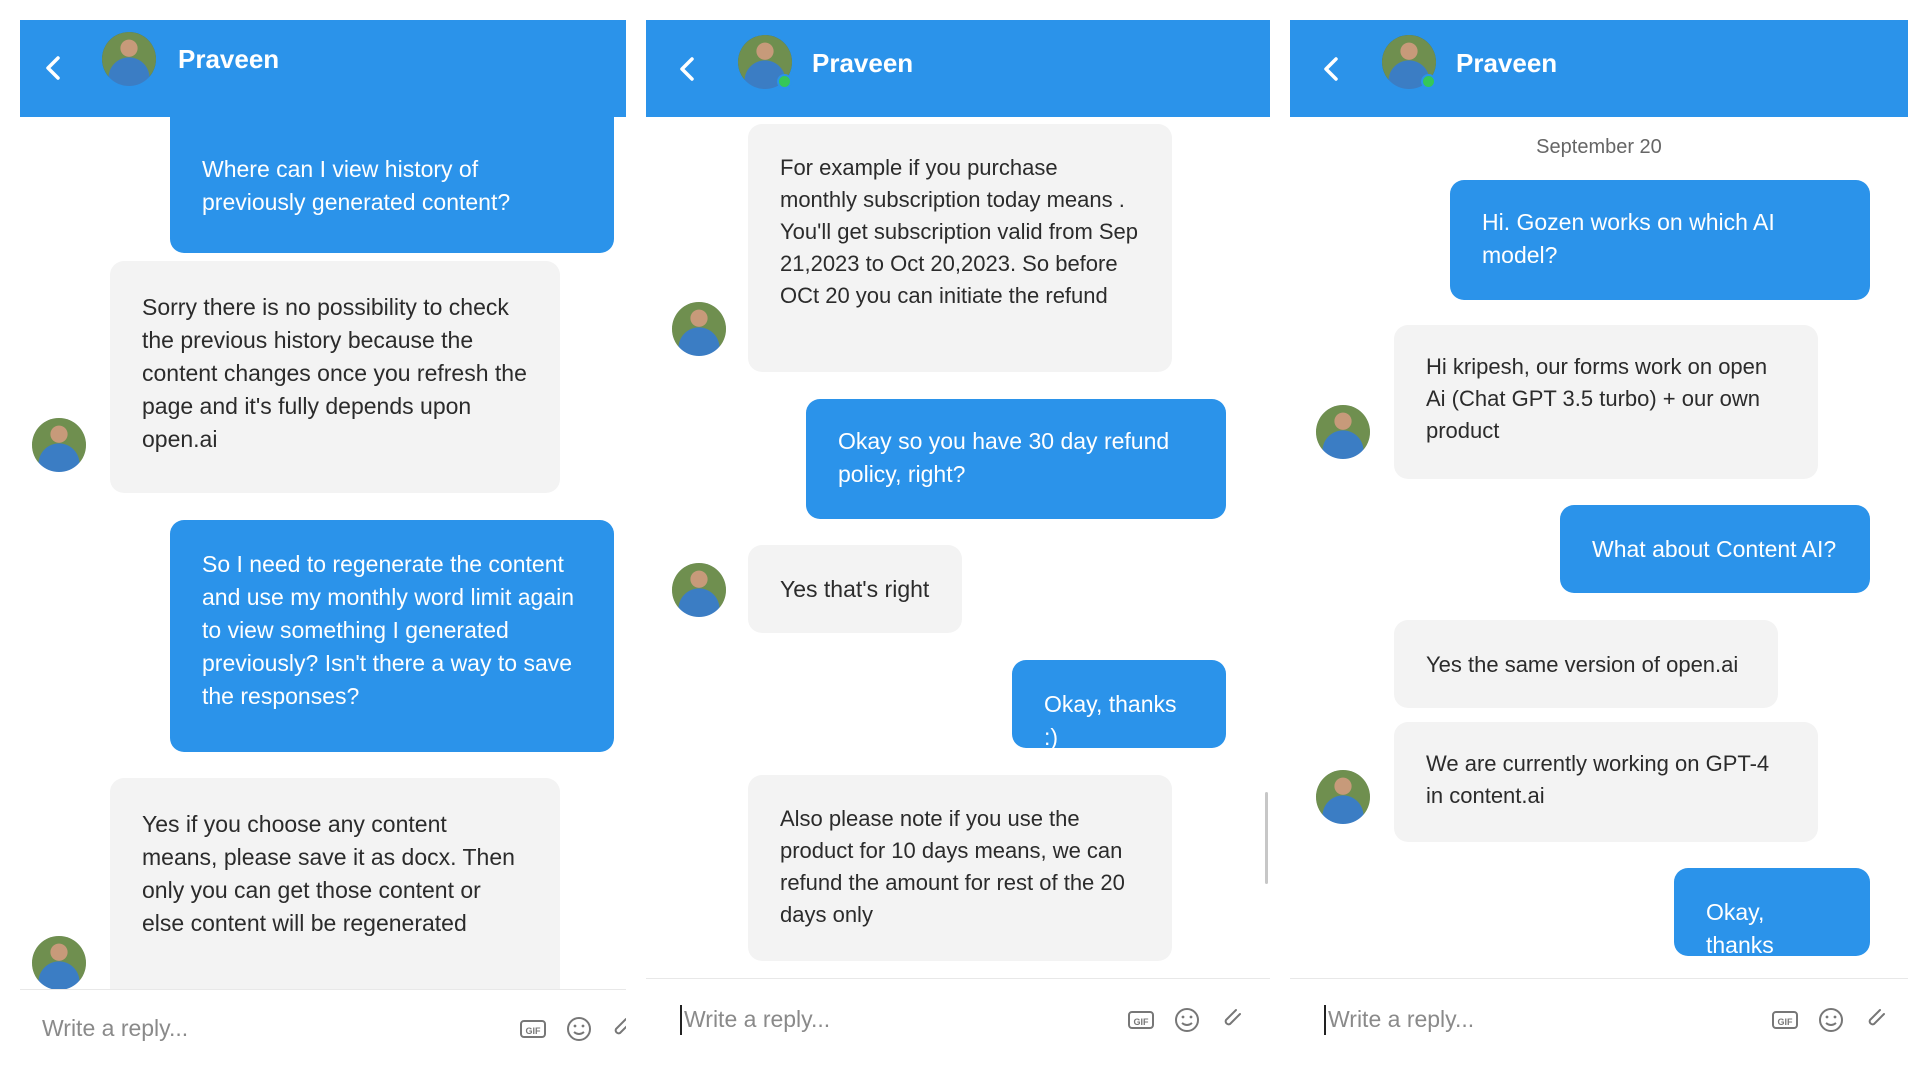  What do you see at coordinates (1715, 549) in the screenshot?
I see `message-bubble-user: What about Content AI?` at bounding box center [1715, 549].